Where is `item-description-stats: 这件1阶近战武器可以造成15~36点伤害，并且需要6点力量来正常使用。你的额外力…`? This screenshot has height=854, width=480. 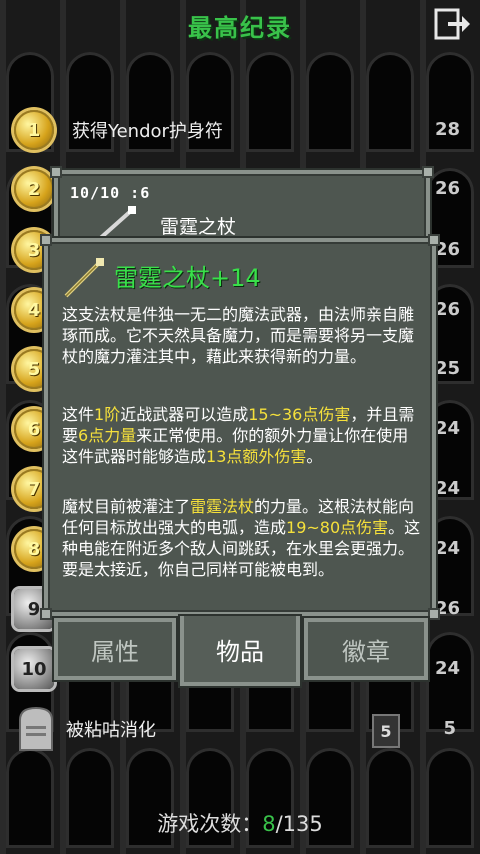
item-description-stats: 这件1阶近战武器可以造成15~36点伤害，并且需要6点力量来正常使用。你的额外力… is located at coordinates (242, 435).